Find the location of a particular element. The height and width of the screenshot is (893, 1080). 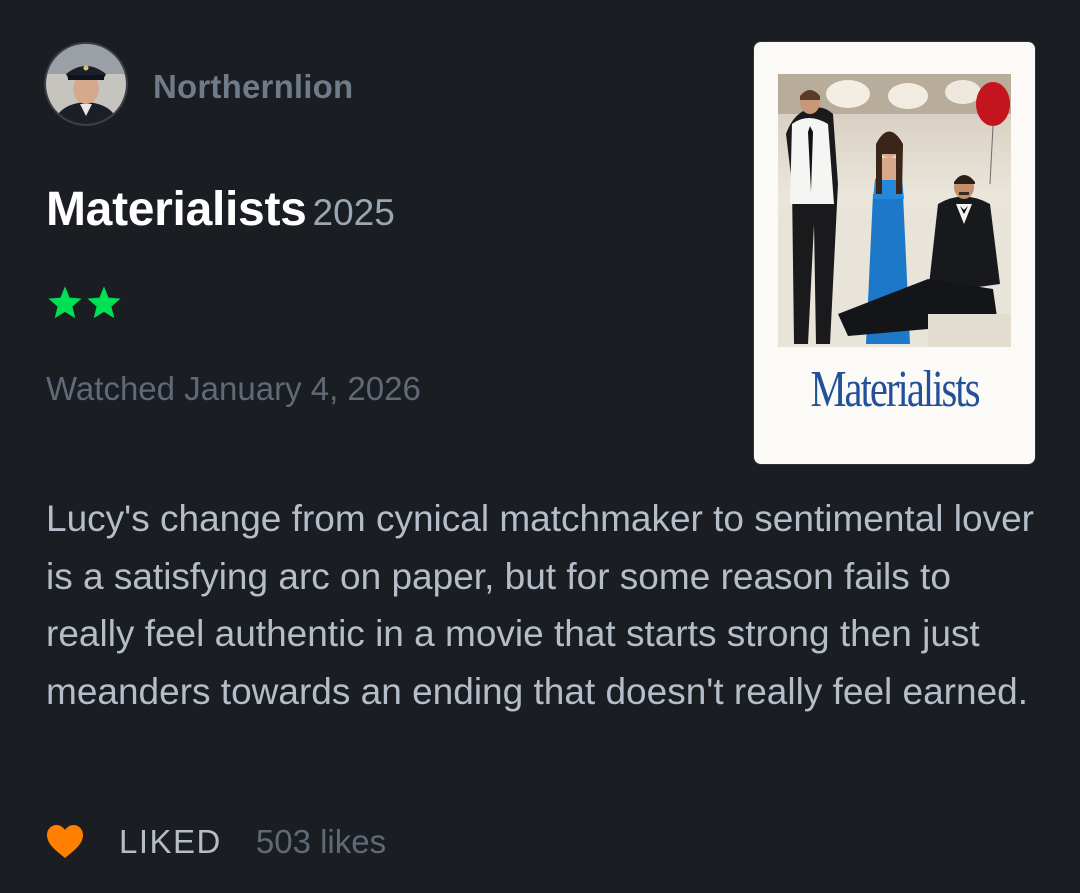

poster-image is located at coordinates (894, 210).